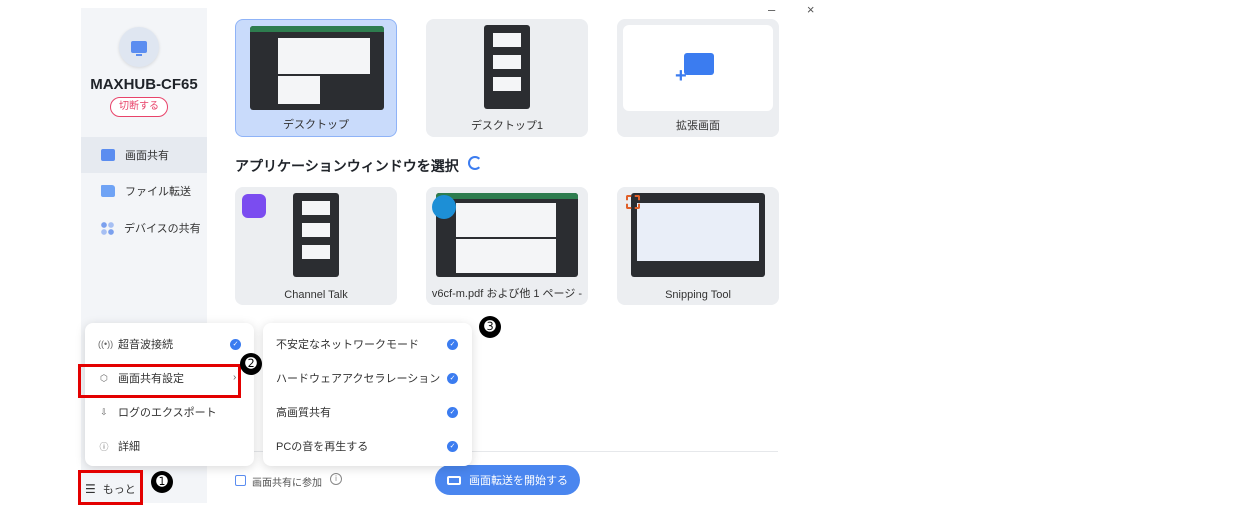 Image resolution: width=1249 pixels, height=531 pixels. What do you see at coordinates (347, 345) in the screenshot?
I see `submenu-label: 不安定なネットワークモード` at bounding box center [347, 345].